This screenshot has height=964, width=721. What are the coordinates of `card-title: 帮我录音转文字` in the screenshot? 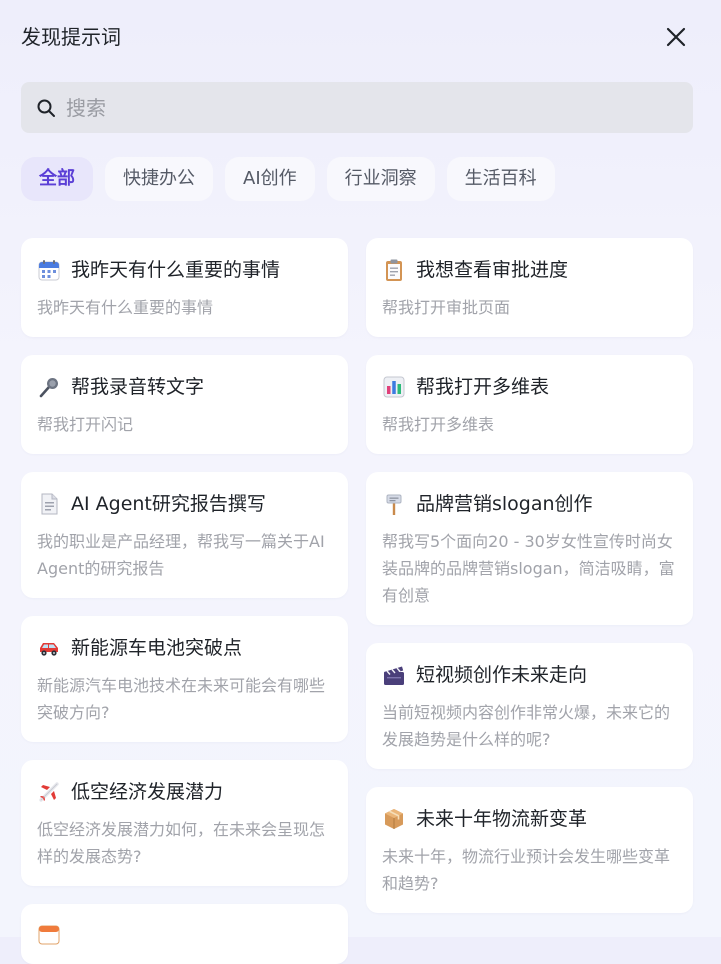 It's located at (138, 387).